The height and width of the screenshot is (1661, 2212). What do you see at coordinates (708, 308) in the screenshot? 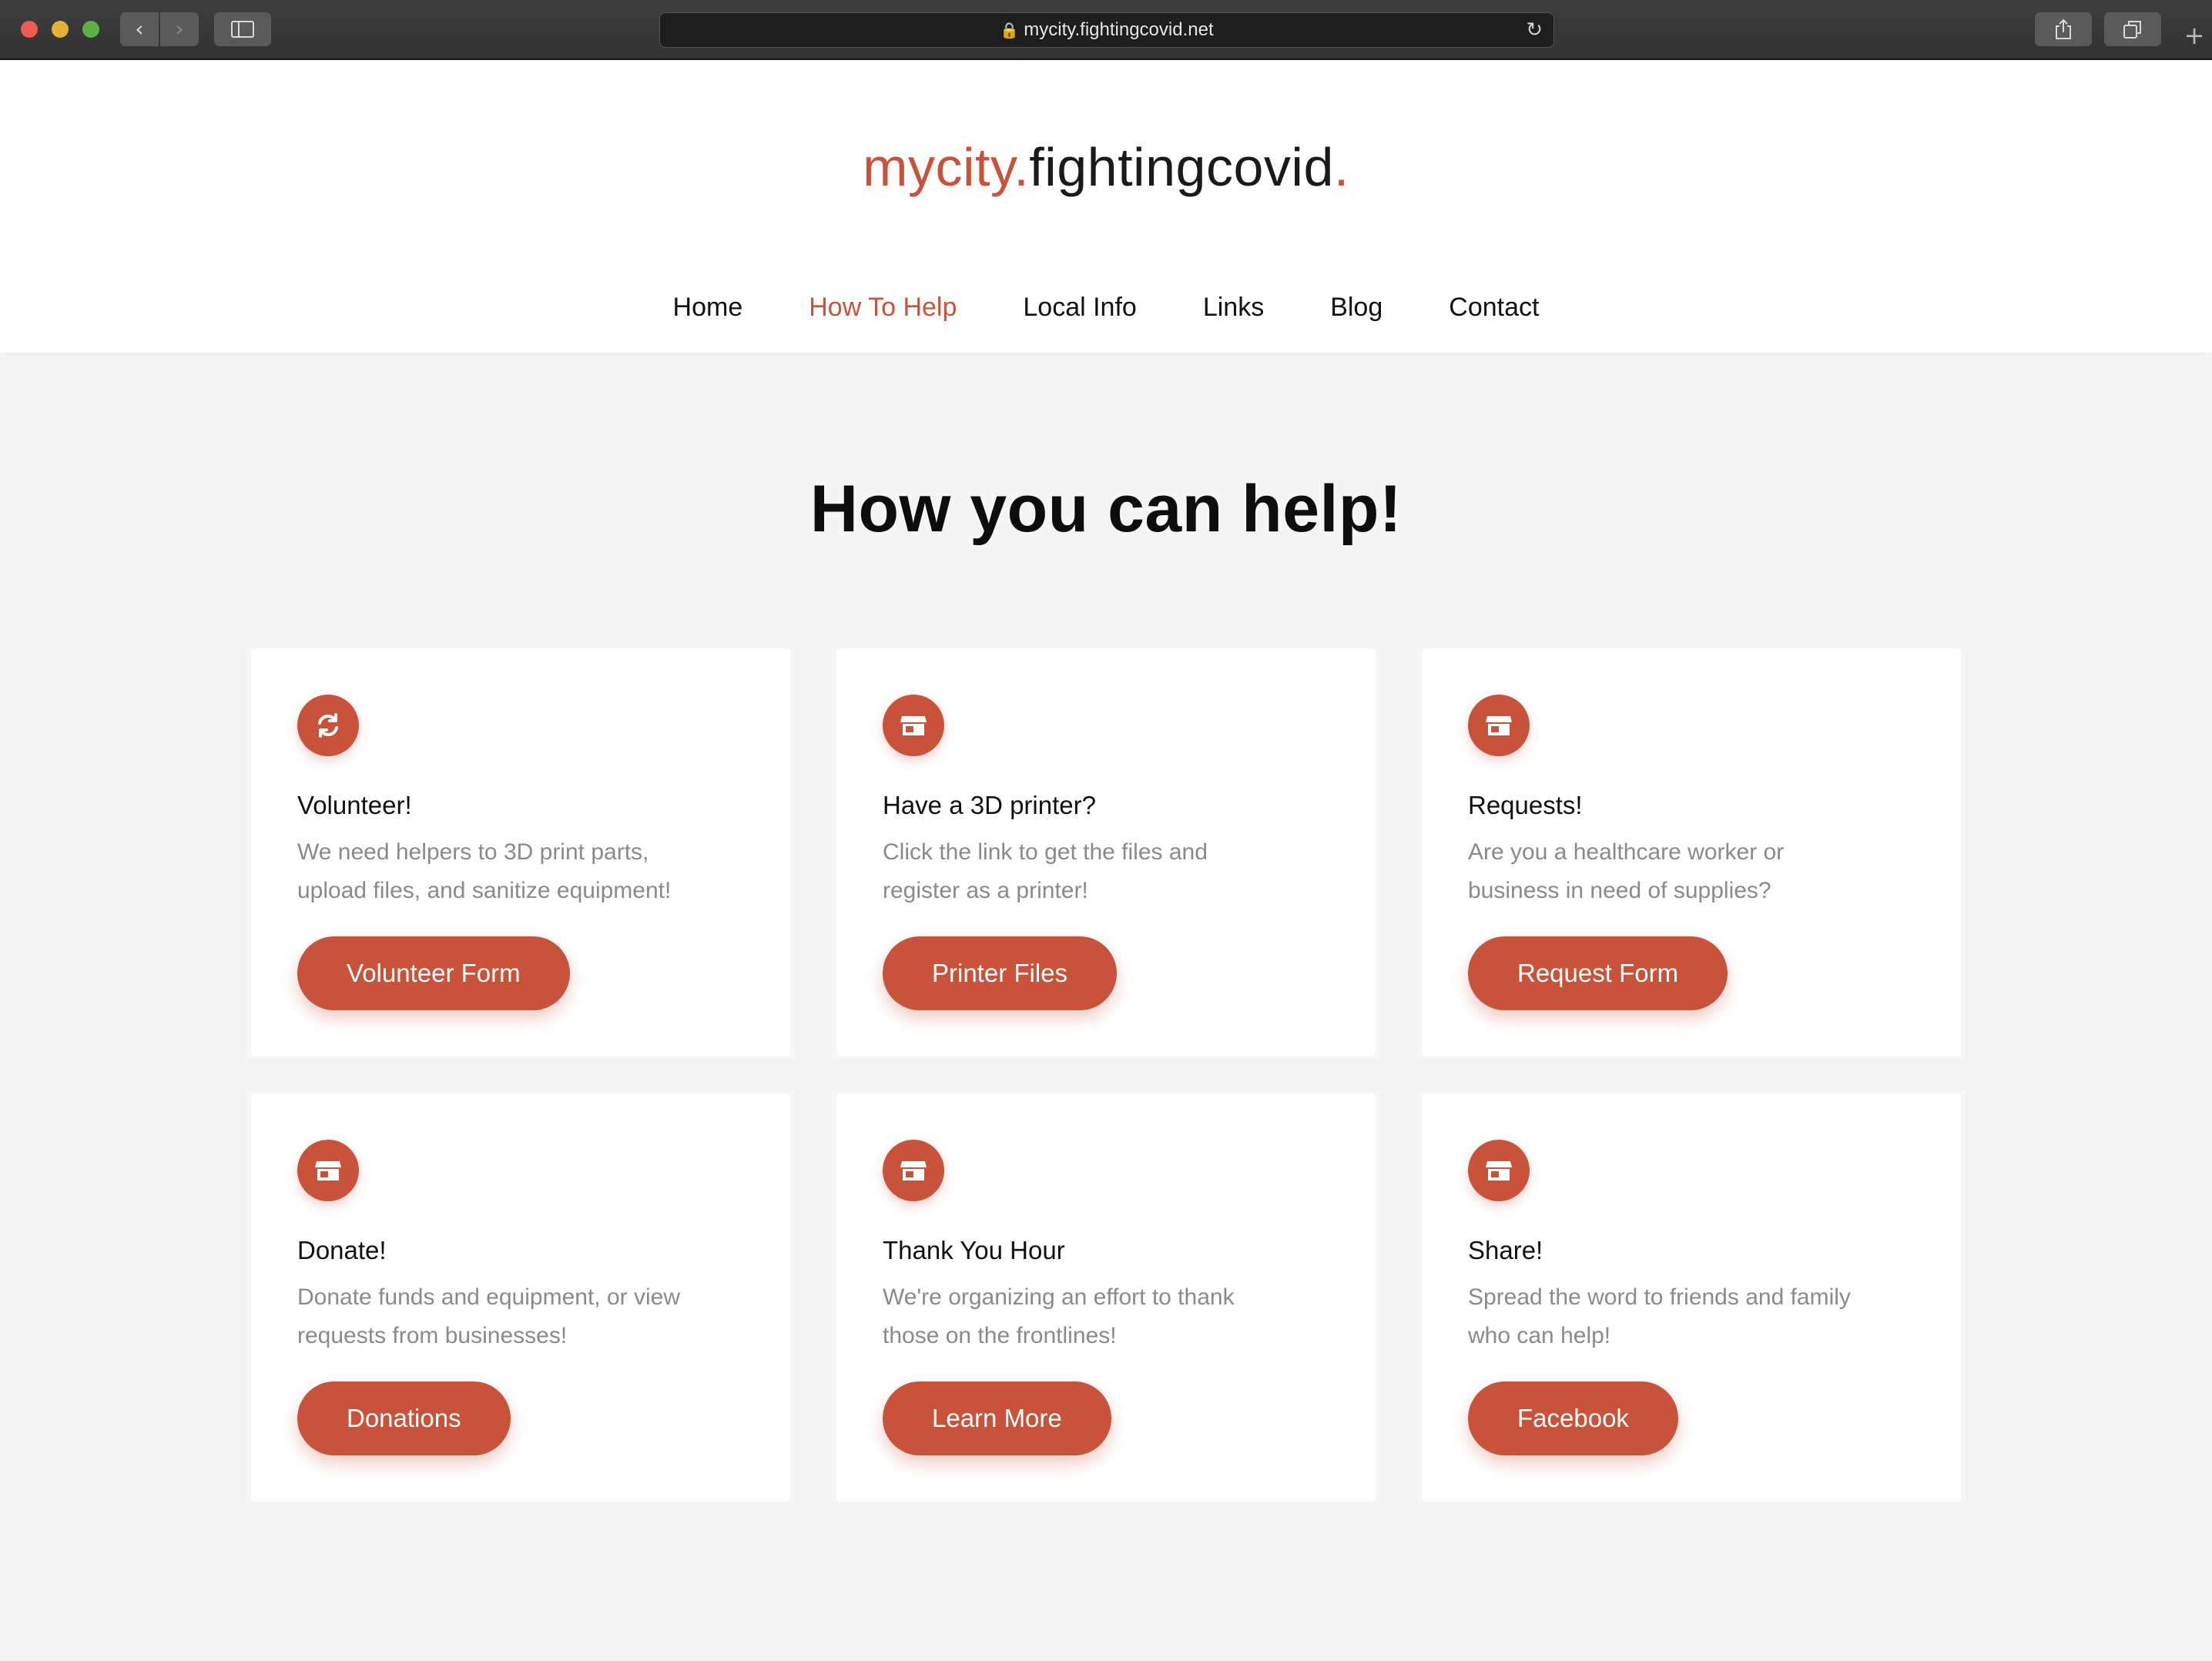
I see `nav-item-home: Home` at bounding box center [708, 308].